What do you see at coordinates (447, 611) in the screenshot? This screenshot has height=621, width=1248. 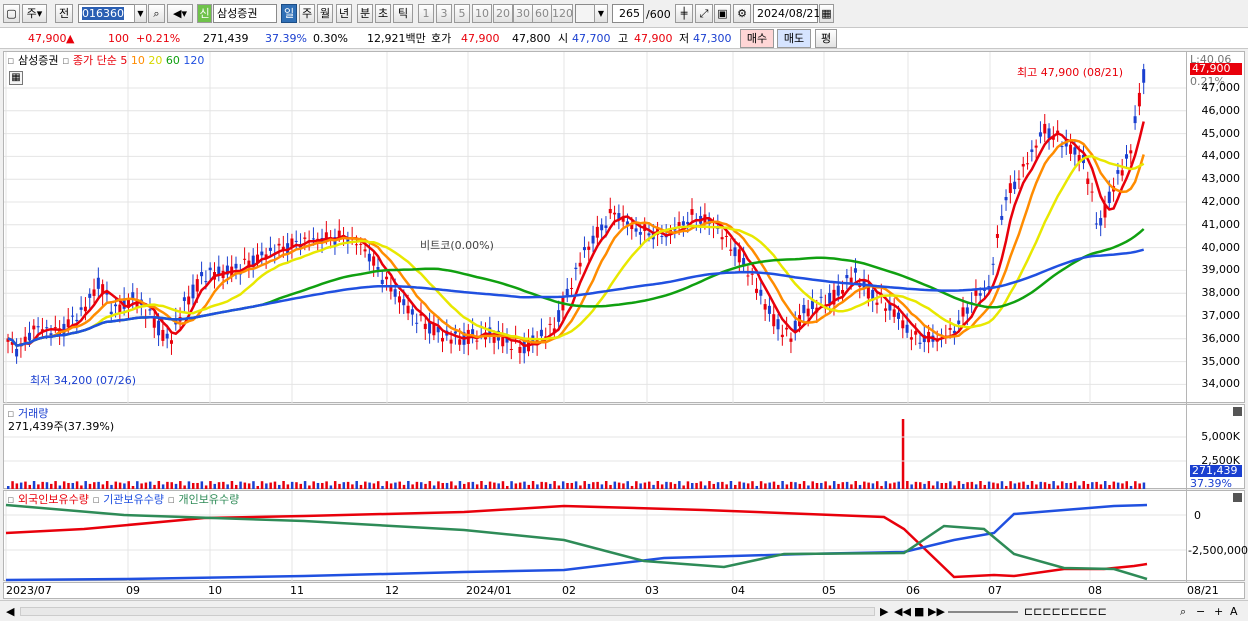 I see `scrollbar` at bounding box center [447, 611].